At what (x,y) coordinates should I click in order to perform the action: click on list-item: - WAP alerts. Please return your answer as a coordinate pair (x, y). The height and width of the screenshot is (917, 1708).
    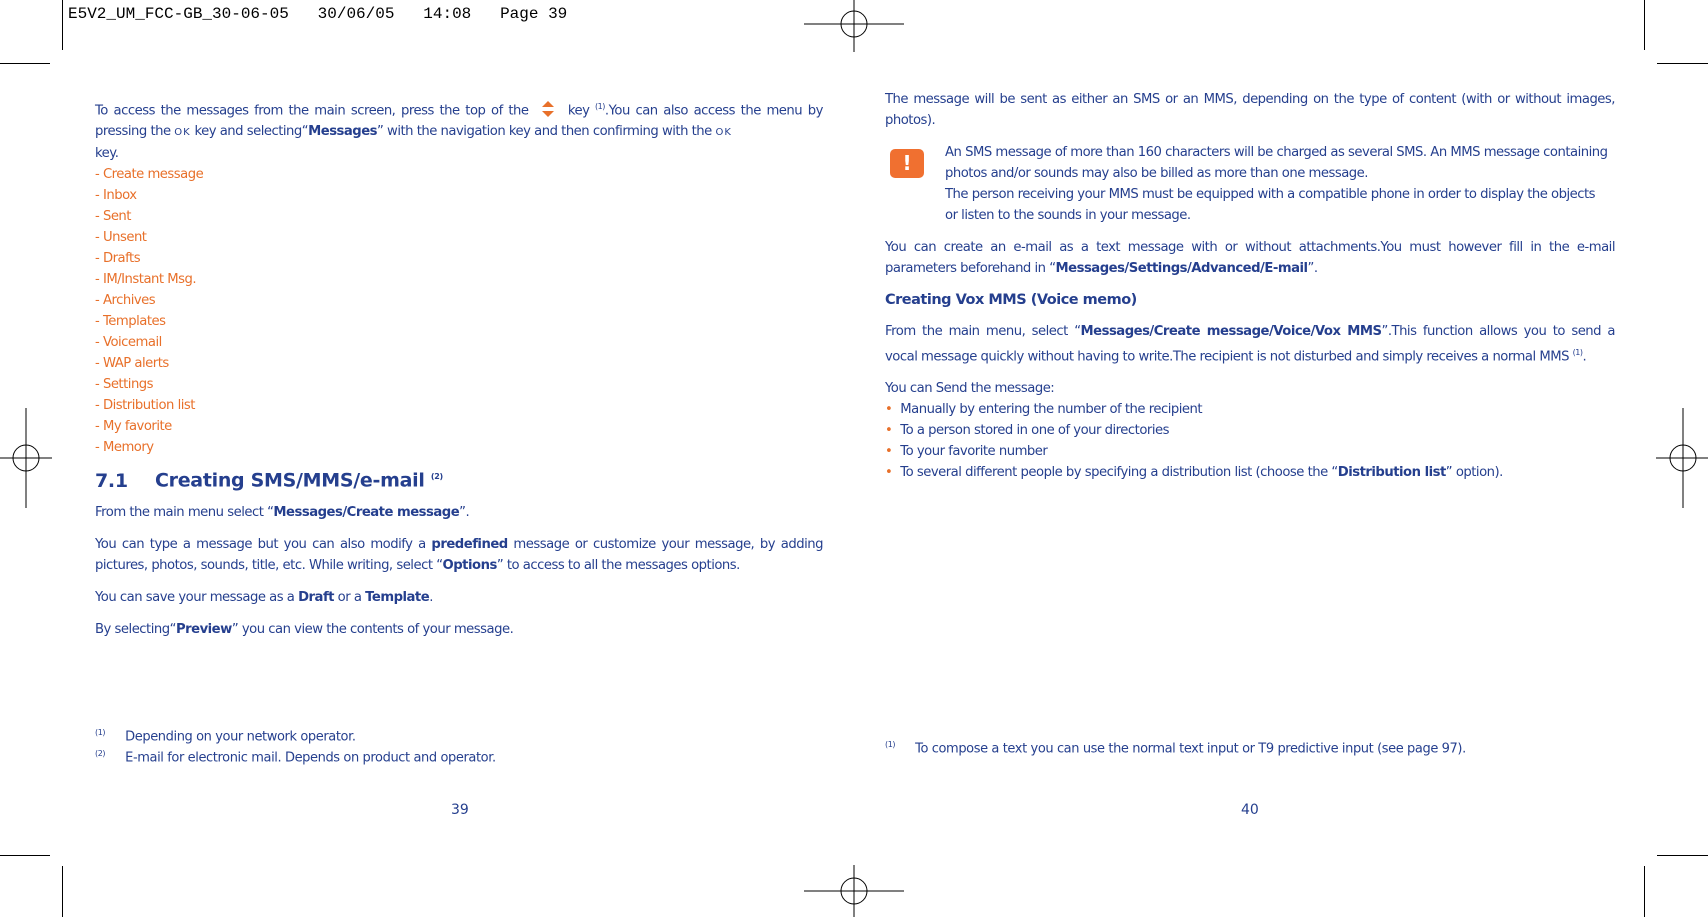
    Looking at the image, I should click on (132, 364).